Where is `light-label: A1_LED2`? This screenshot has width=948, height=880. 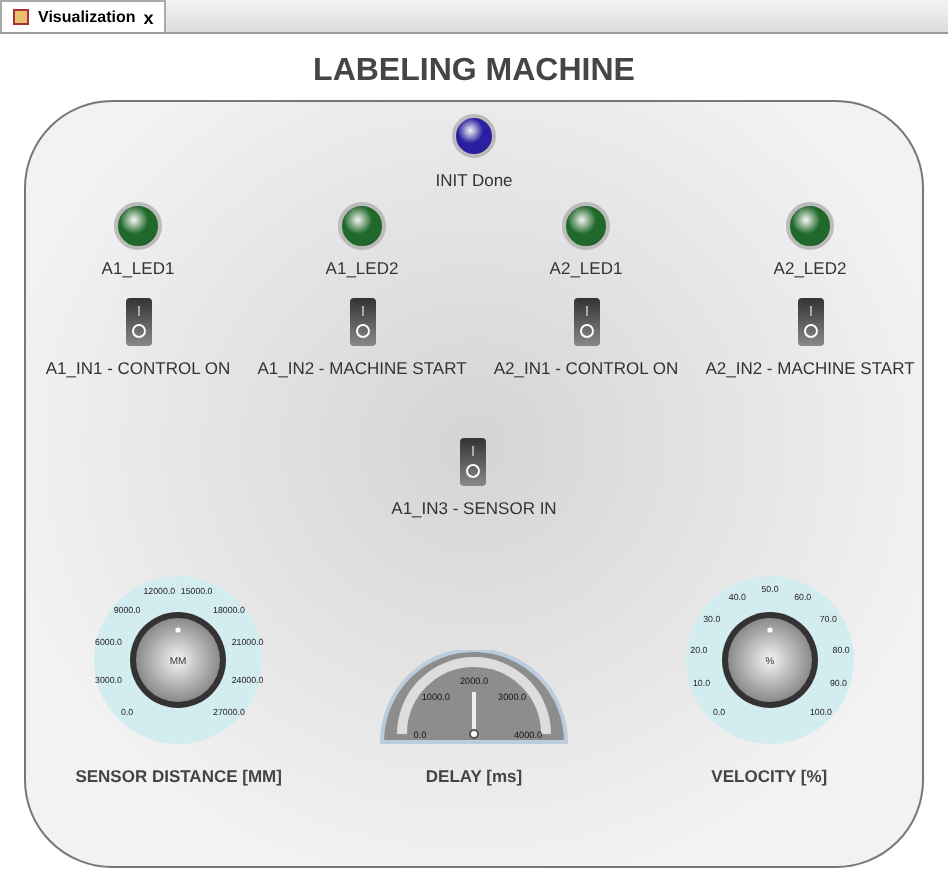
light-label: A1_LED2 is located at coordinates (362, 268).